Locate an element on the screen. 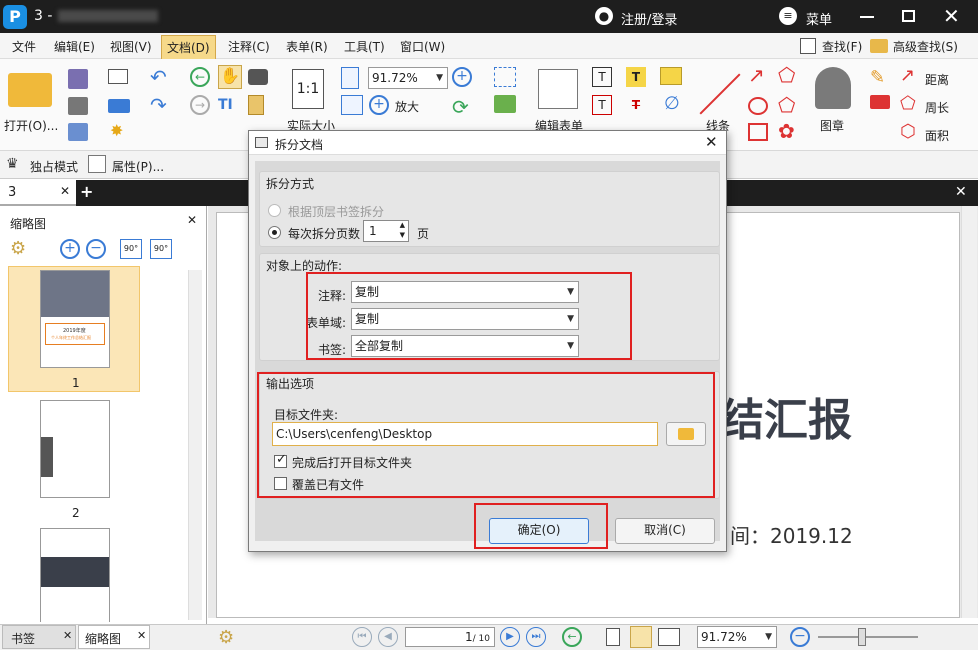 The height and width of the screenshot is (650, 978). maximize-button is located at coordinates (908, 16).